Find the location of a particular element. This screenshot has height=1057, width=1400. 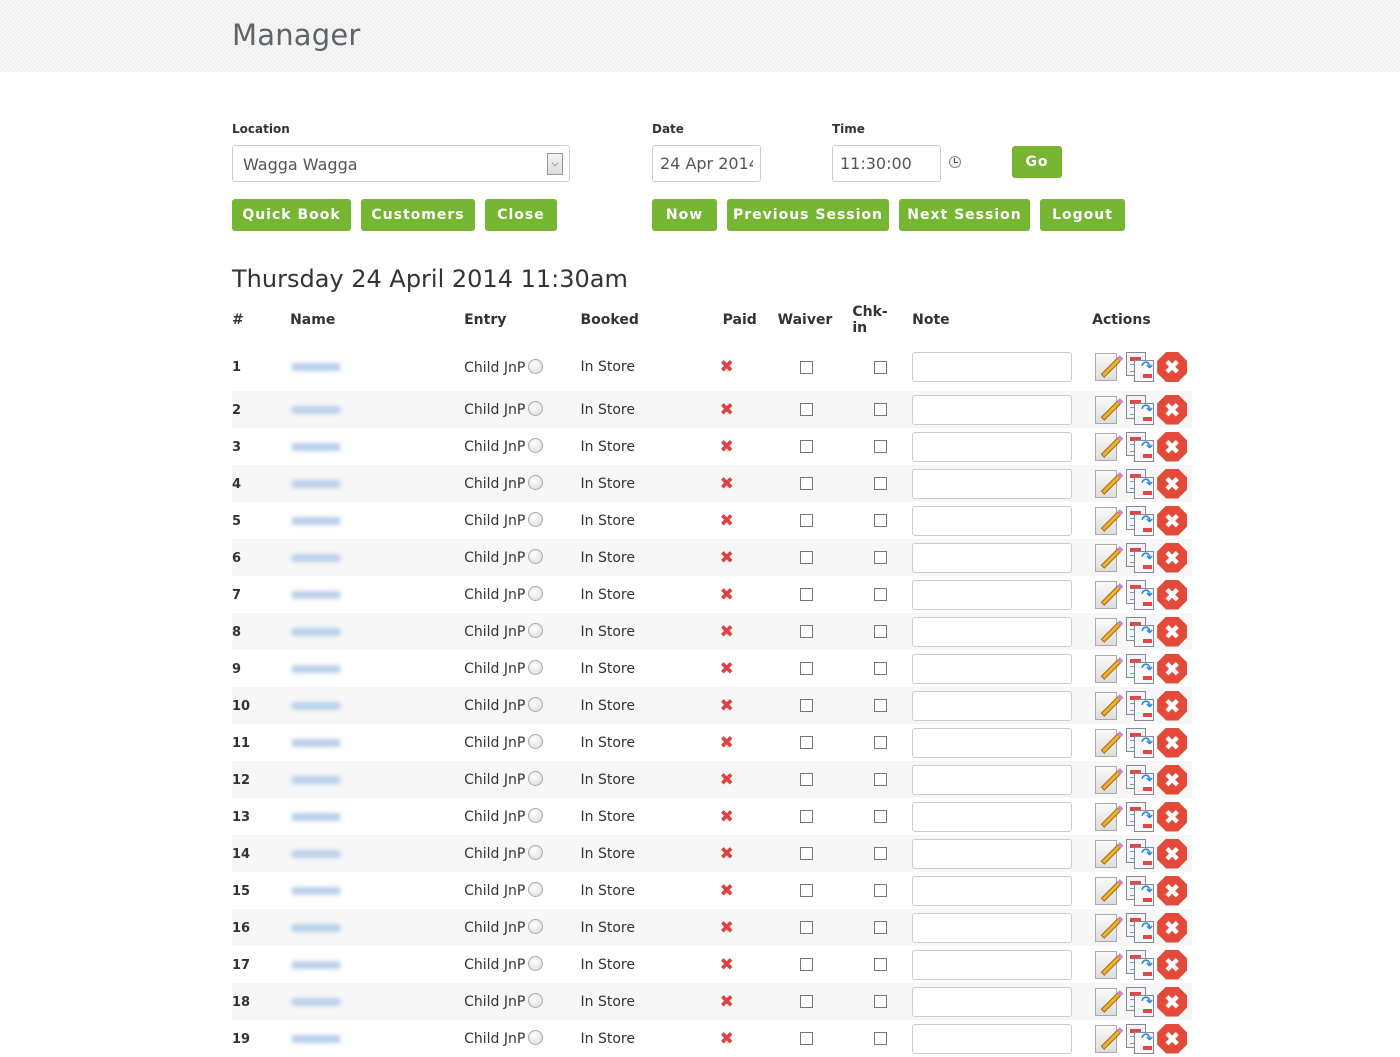

next-session-button: Next Session is located at coordinates (964, 215).